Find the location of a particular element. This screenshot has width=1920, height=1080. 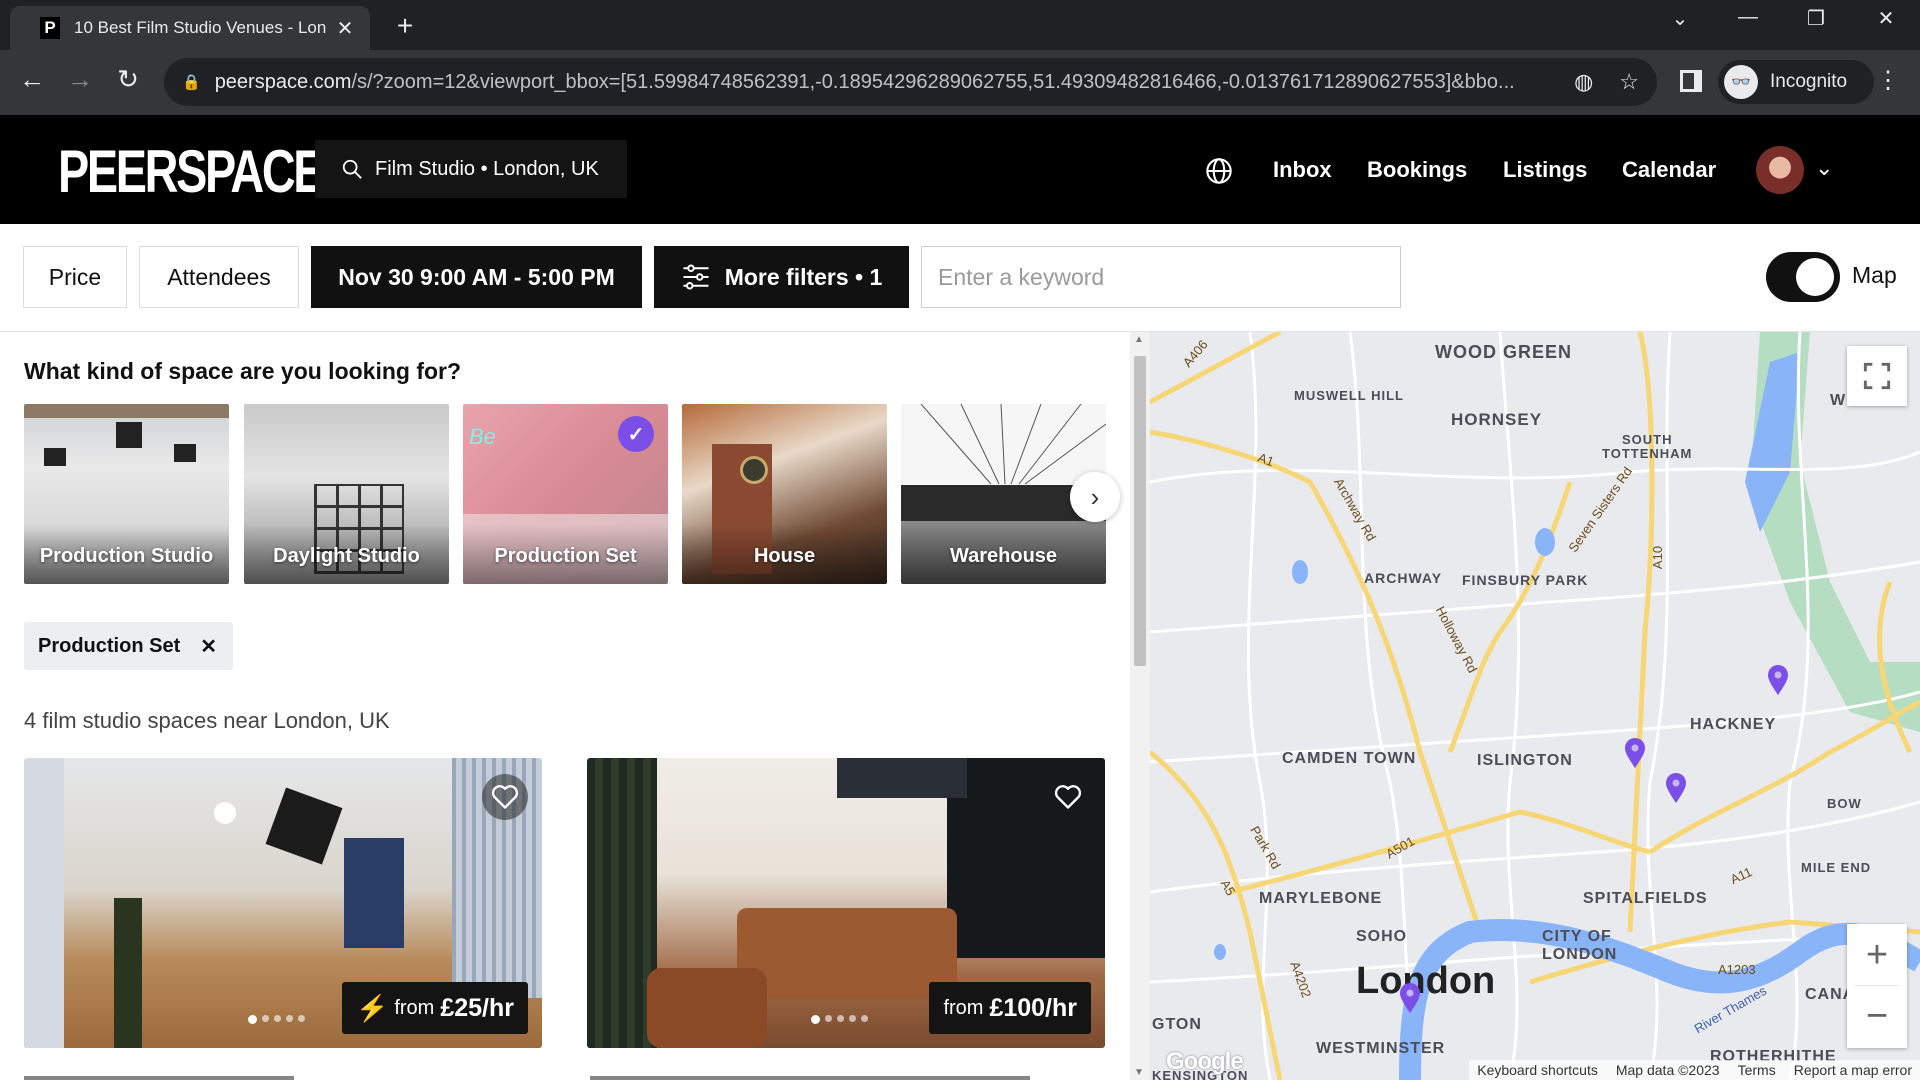

search-icon is located at coordinates (352, 169).